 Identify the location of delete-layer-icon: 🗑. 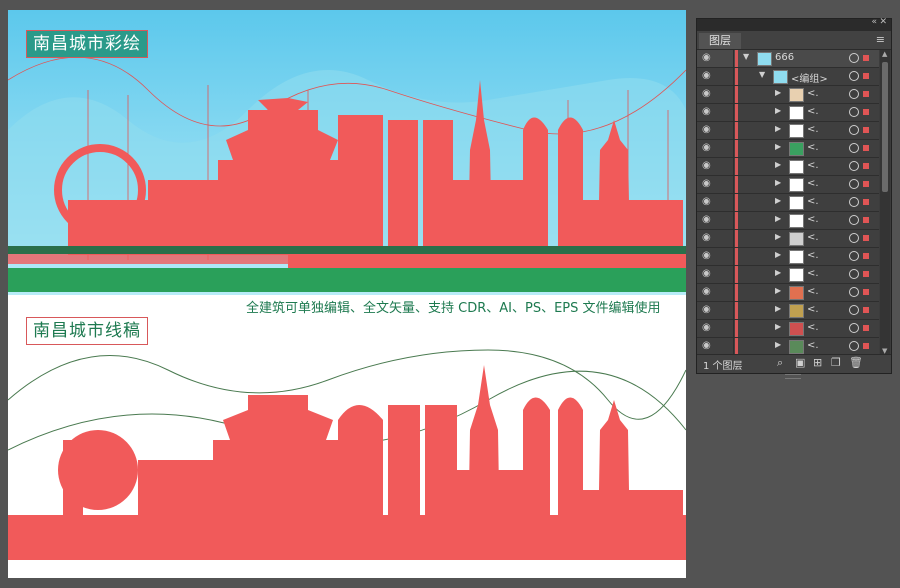
(856, 362).